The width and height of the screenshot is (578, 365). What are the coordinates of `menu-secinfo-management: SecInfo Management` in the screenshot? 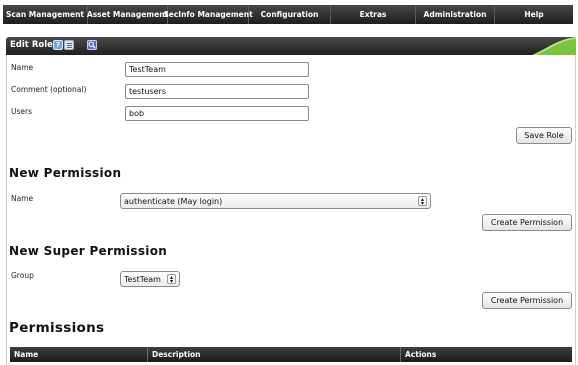 It's located at (208, 14).